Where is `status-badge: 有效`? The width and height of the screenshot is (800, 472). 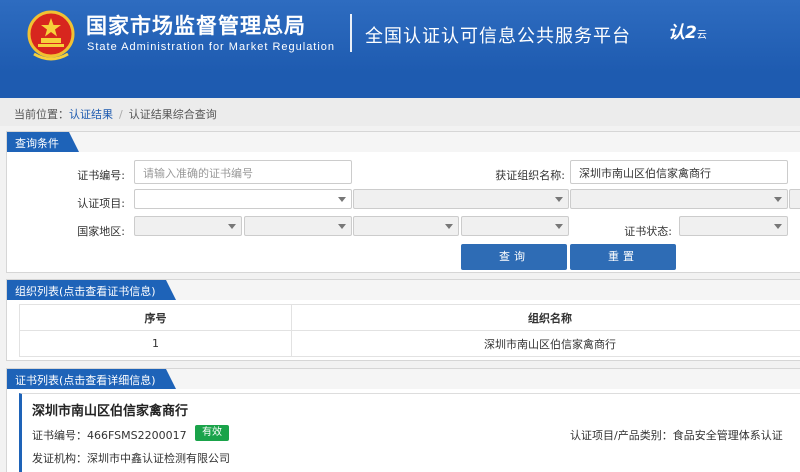 status-badge: 有效 is located at coordinates (212, 433).